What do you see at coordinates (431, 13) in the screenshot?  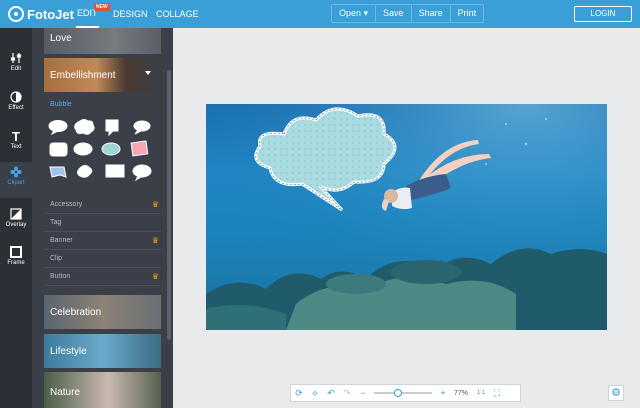 I see `share-button: Share` at bounding box center [431, 13].